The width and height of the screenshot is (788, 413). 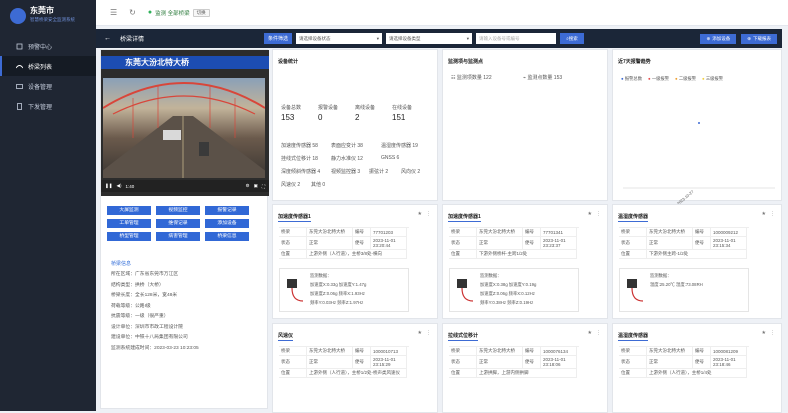 What do you see at coordinates (572, 38) in the screenshot?
I see `search-button: ⌕ 搜索` at bounding box center [572, 38].